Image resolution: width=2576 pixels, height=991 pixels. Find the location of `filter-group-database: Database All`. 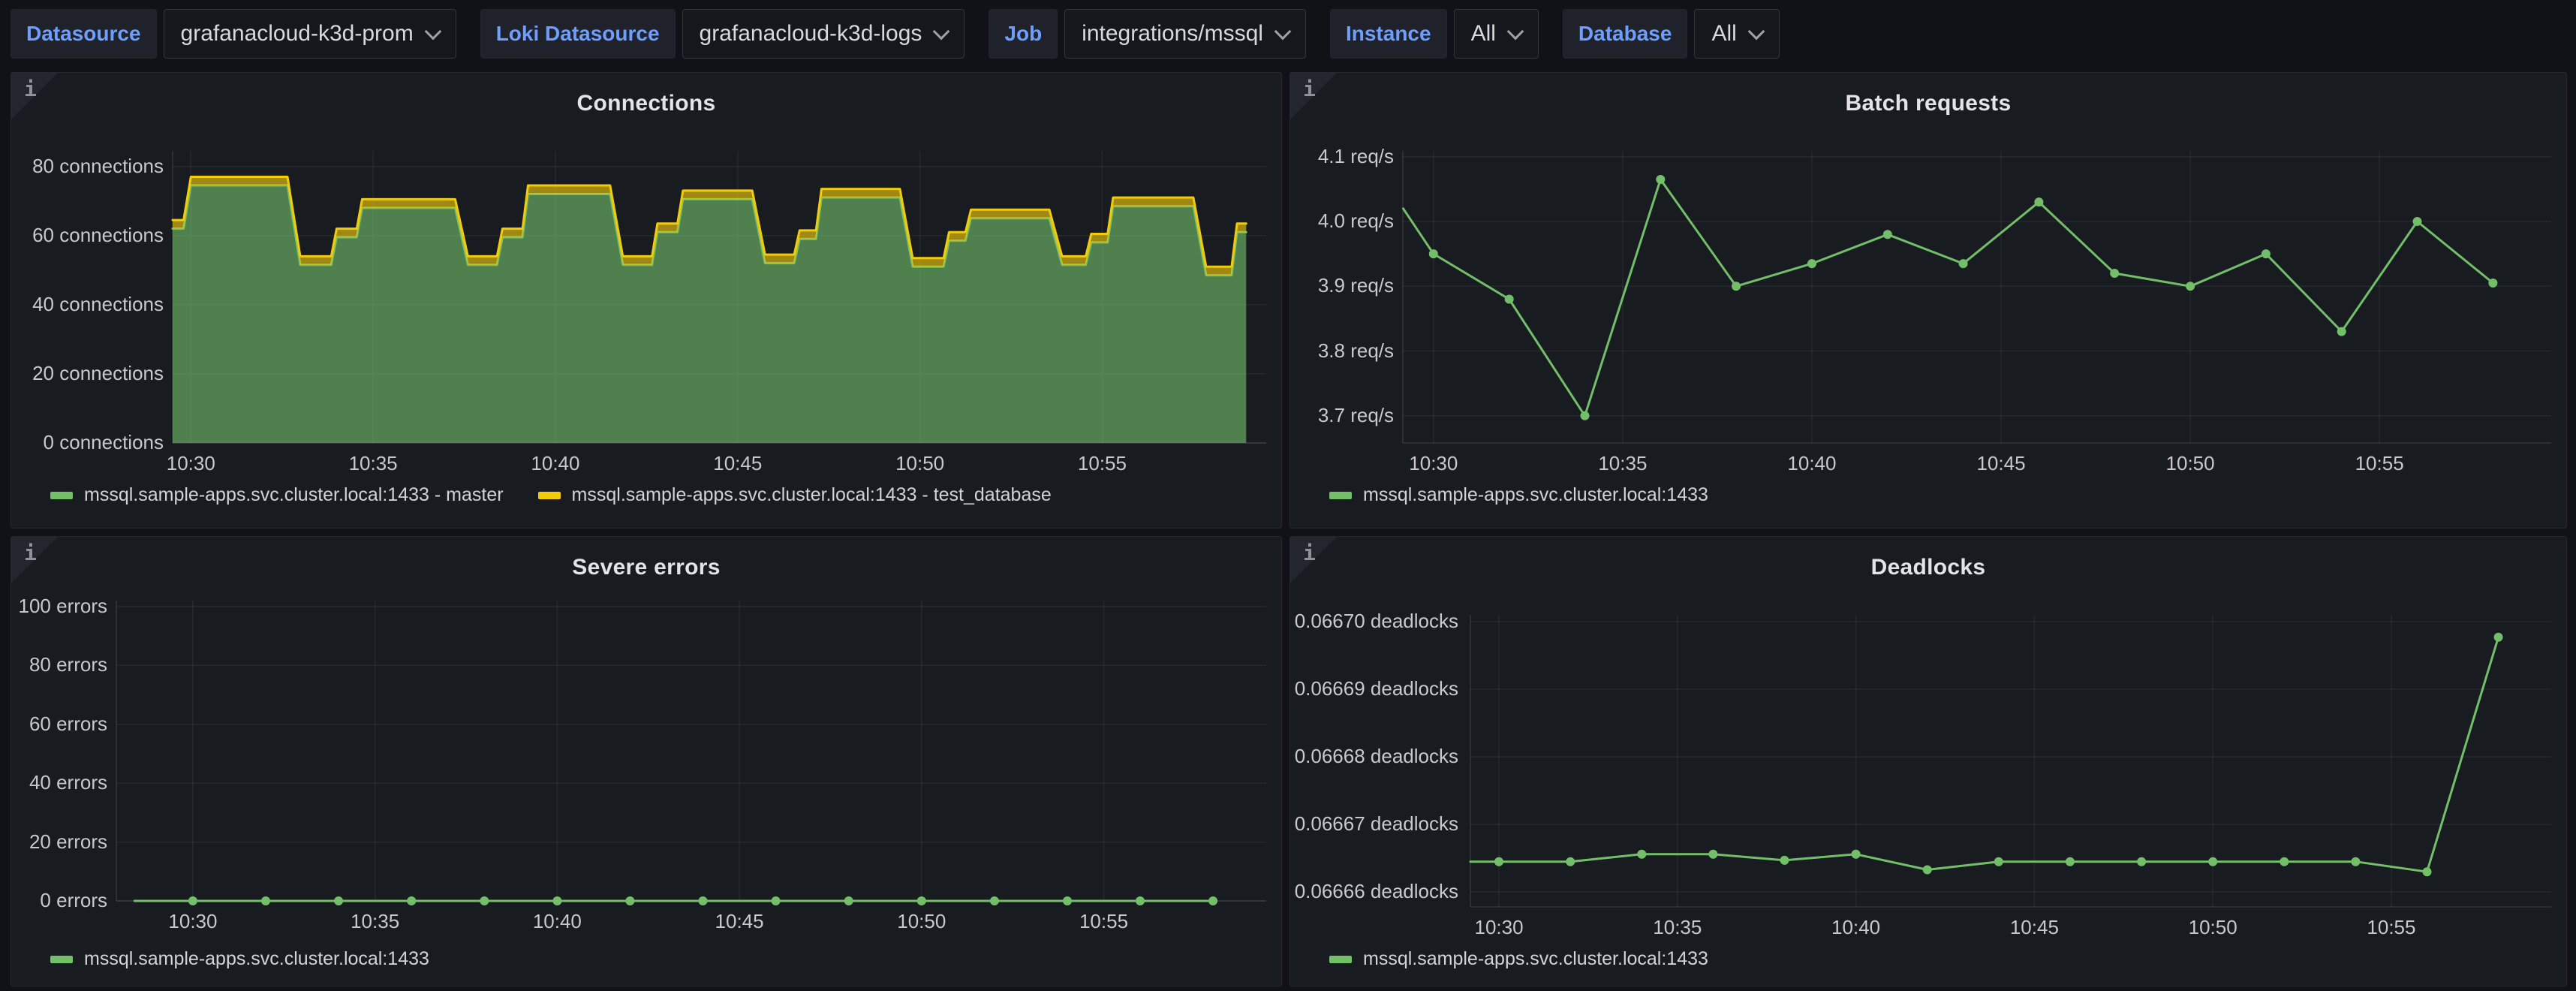

filter-group-database: Database All is located at coordinates (1671, 34).